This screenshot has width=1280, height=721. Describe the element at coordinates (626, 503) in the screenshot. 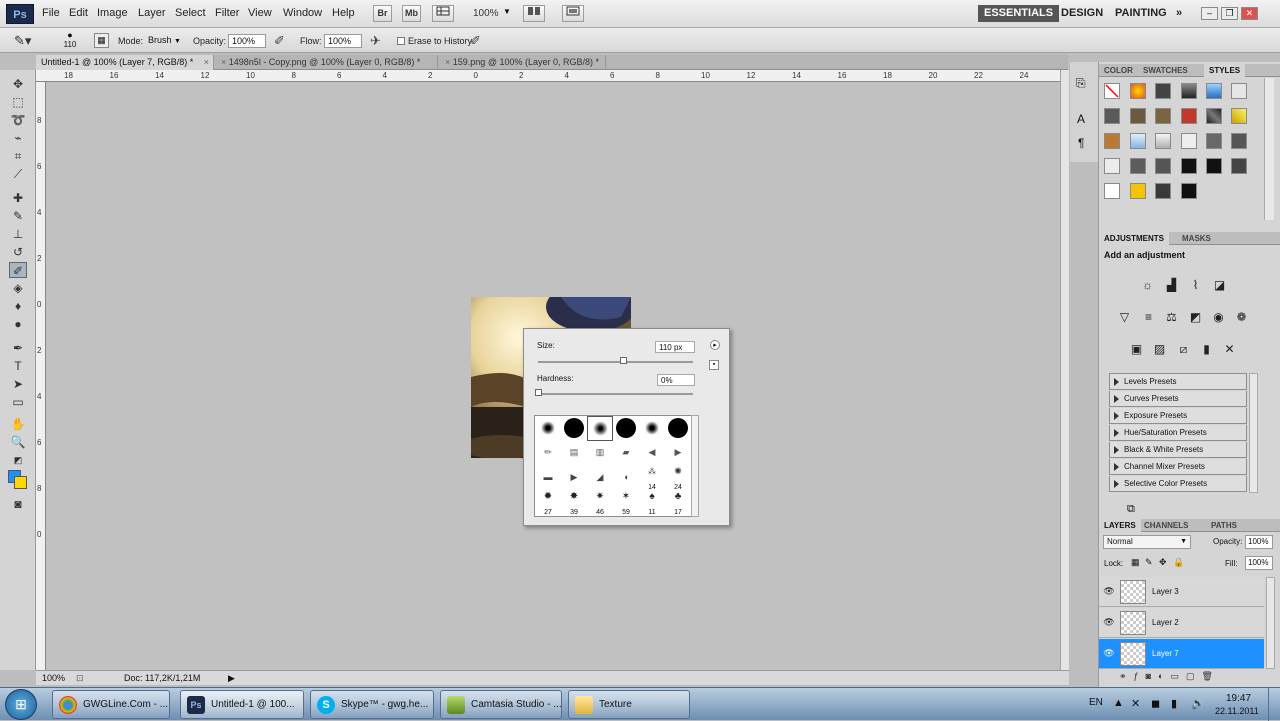

I see `brush-preset-59: ✶ 59` at that location.